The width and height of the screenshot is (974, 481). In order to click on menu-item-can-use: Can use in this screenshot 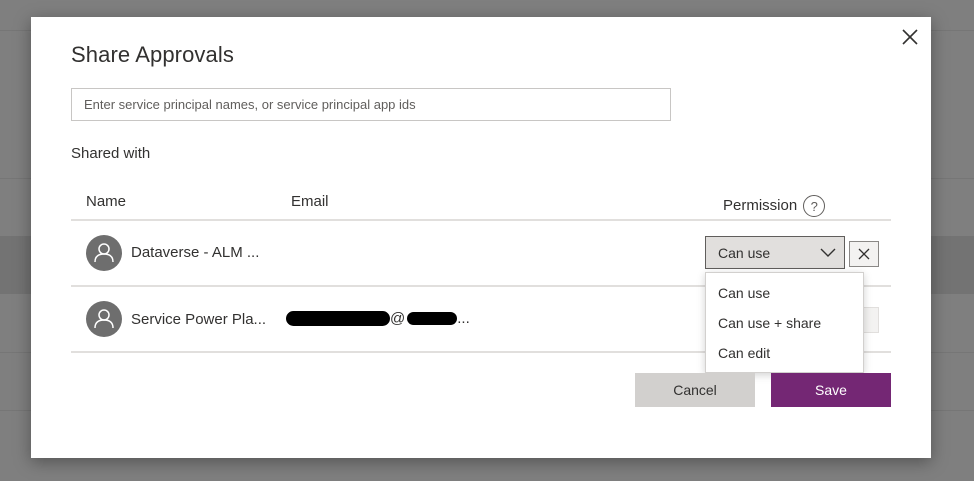, I will do `click(784, 293)`.